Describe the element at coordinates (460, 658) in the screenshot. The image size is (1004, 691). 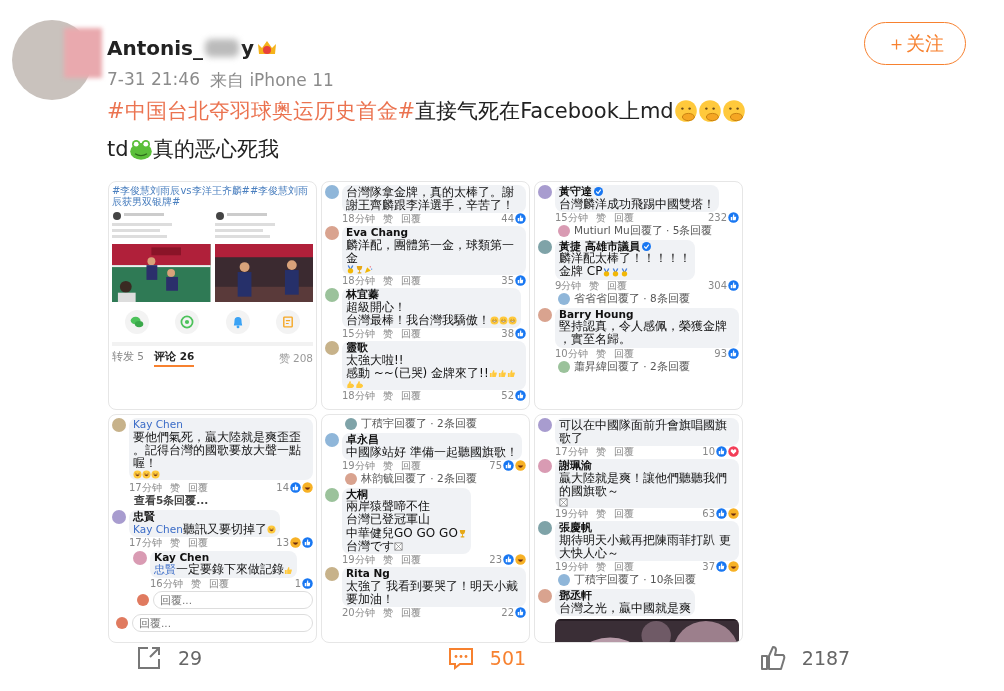
I see `comment-icon` at that location.